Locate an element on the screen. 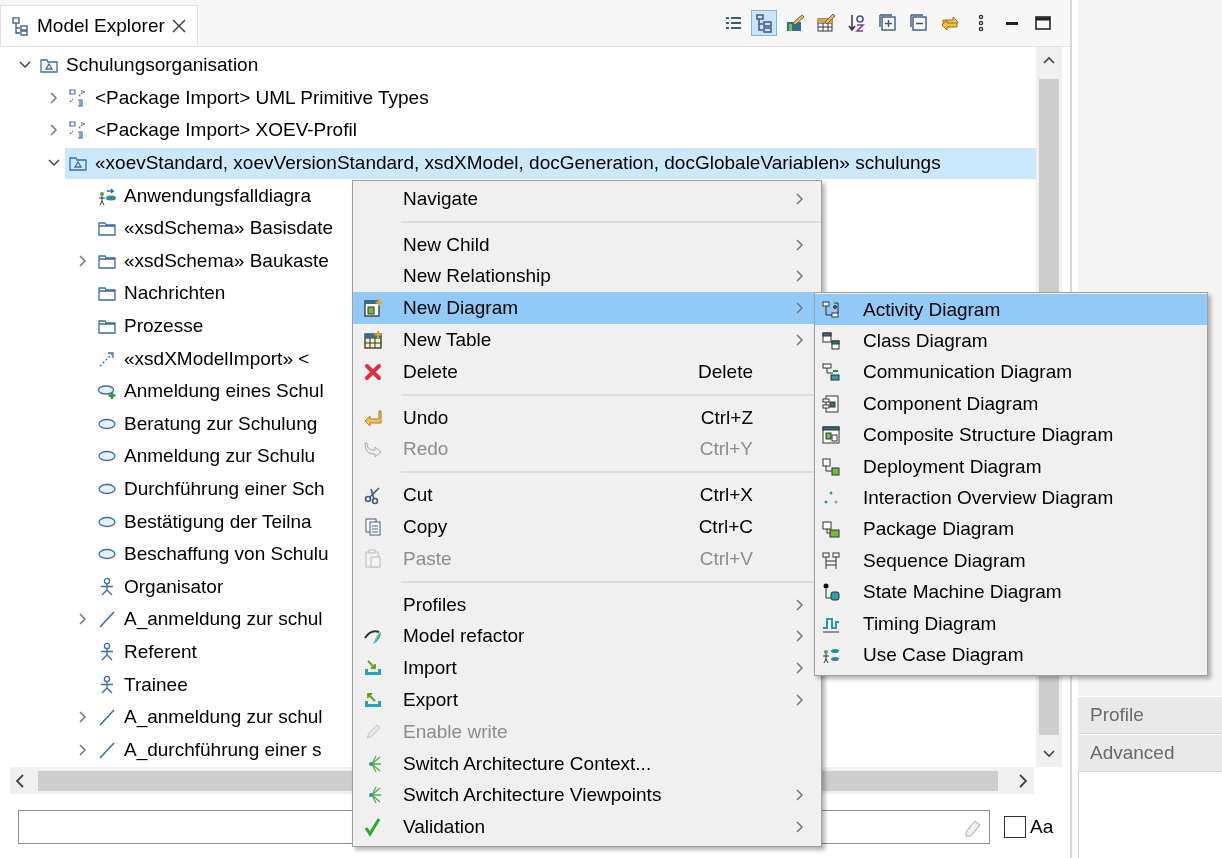 The width and height of the screenshot is (1222, 858). match-case-label: Aa is located at coordinates (1042, 827).